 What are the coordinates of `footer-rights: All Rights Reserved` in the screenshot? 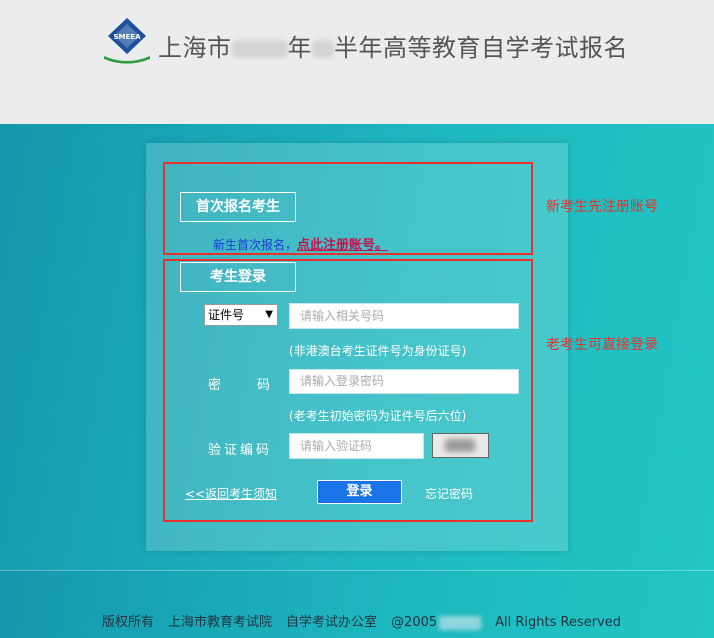 It's located at (558, 622).